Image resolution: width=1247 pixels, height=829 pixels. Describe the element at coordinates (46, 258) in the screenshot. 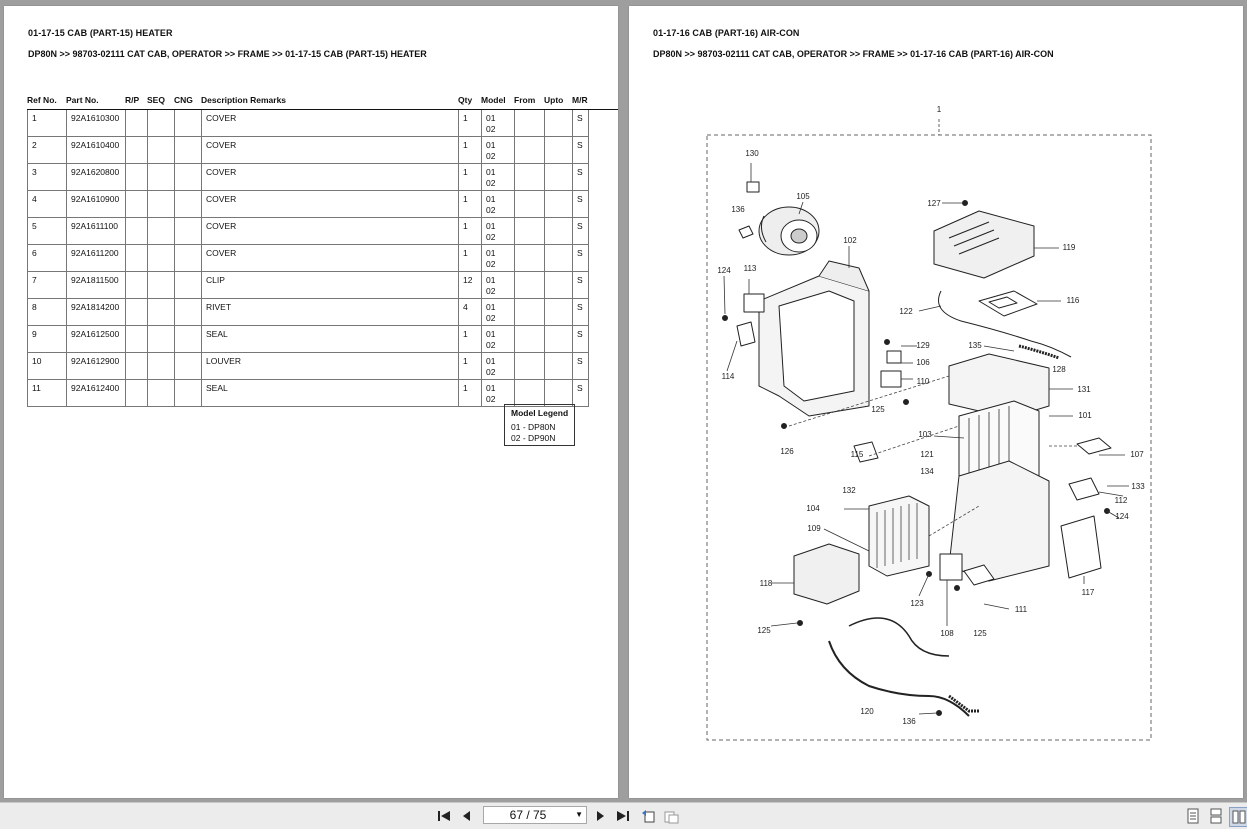

I see `cell-ref: 6` at that location.